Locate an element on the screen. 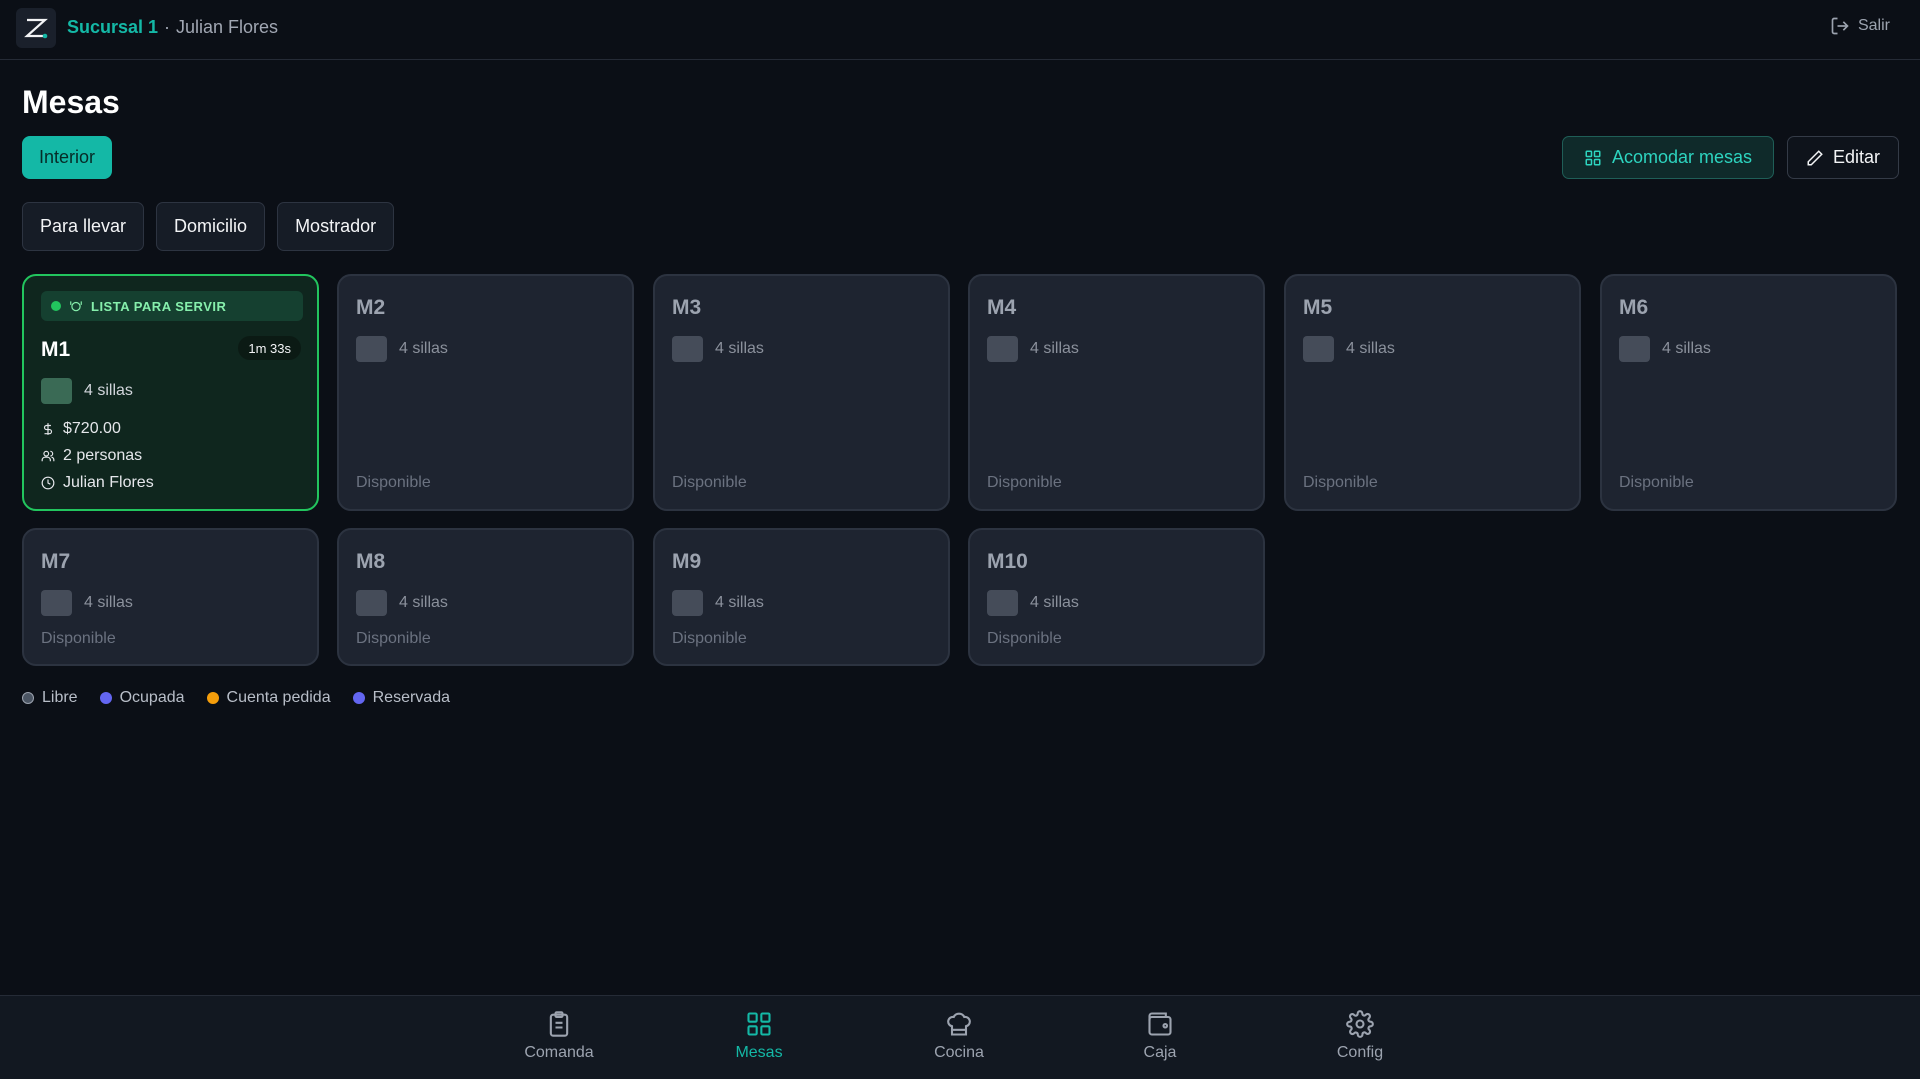 The image size is (1920, 1079). nav-label: Comanda is located at coordinates (559, 1052).